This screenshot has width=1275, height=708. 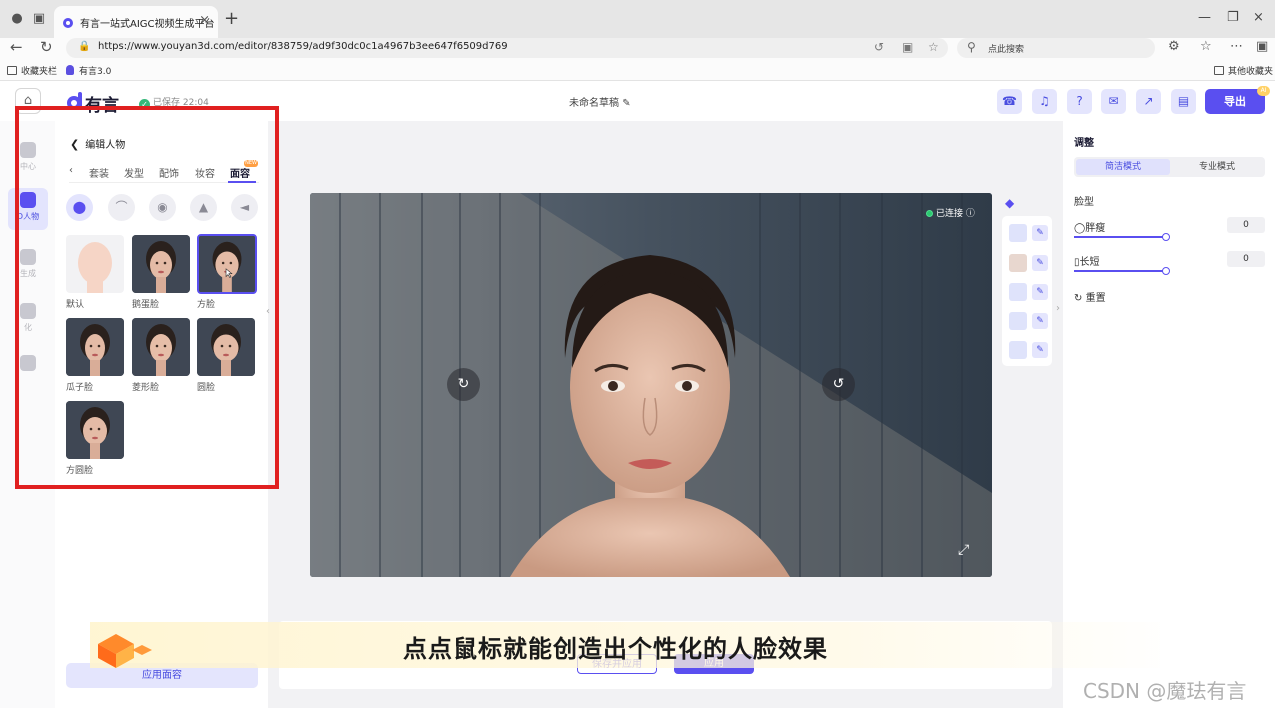 What do you see at coordinates (1246, 225) in the screenshot?
I see `fatness-value-input: 0` at bounding box center [1246, 225].